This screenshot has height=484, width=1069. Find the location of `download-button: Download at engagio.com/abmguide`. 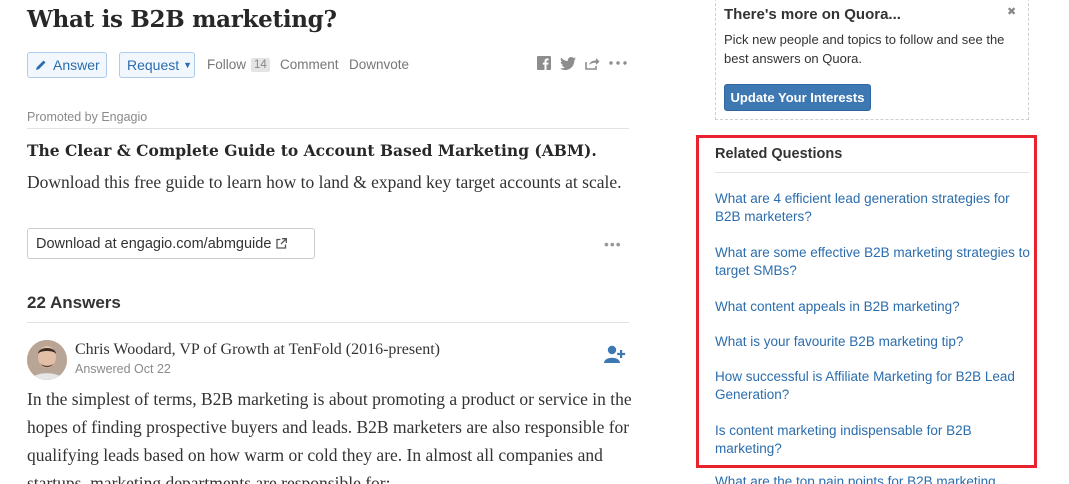

download-button: Download at engagio.com/abmguide is located at coordinates (171, 243).